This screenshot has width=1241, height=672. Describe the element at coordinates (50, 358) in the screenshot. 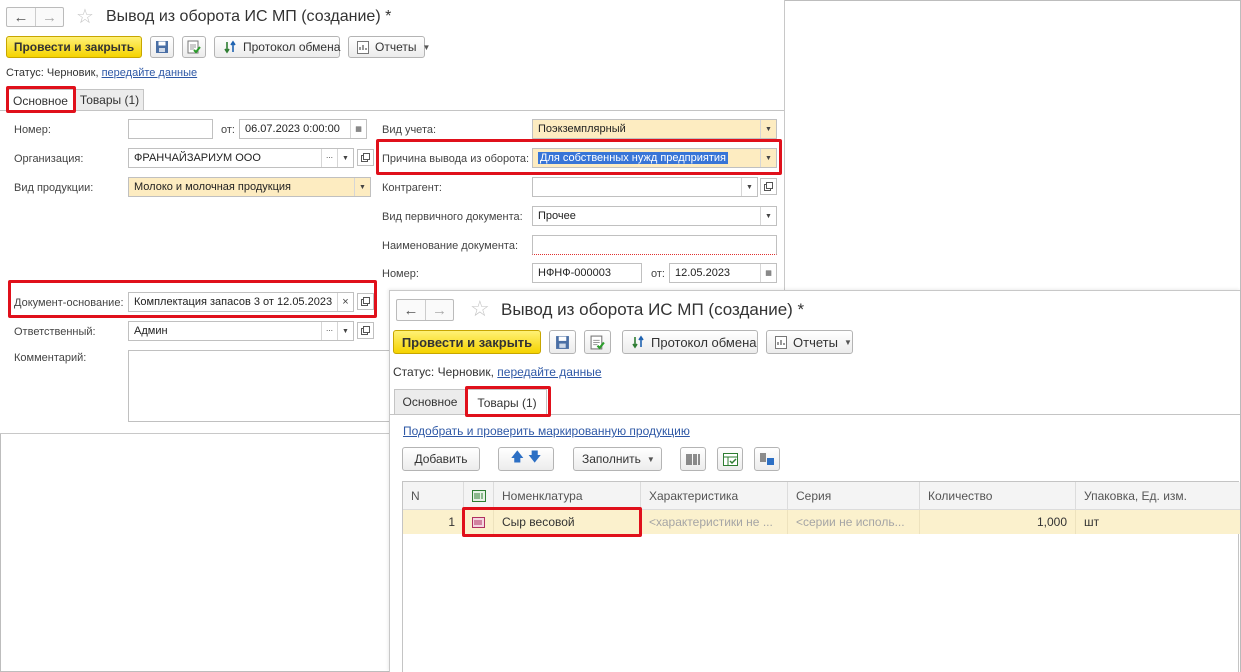

I see `comment-label: Комментарий:` at that location.